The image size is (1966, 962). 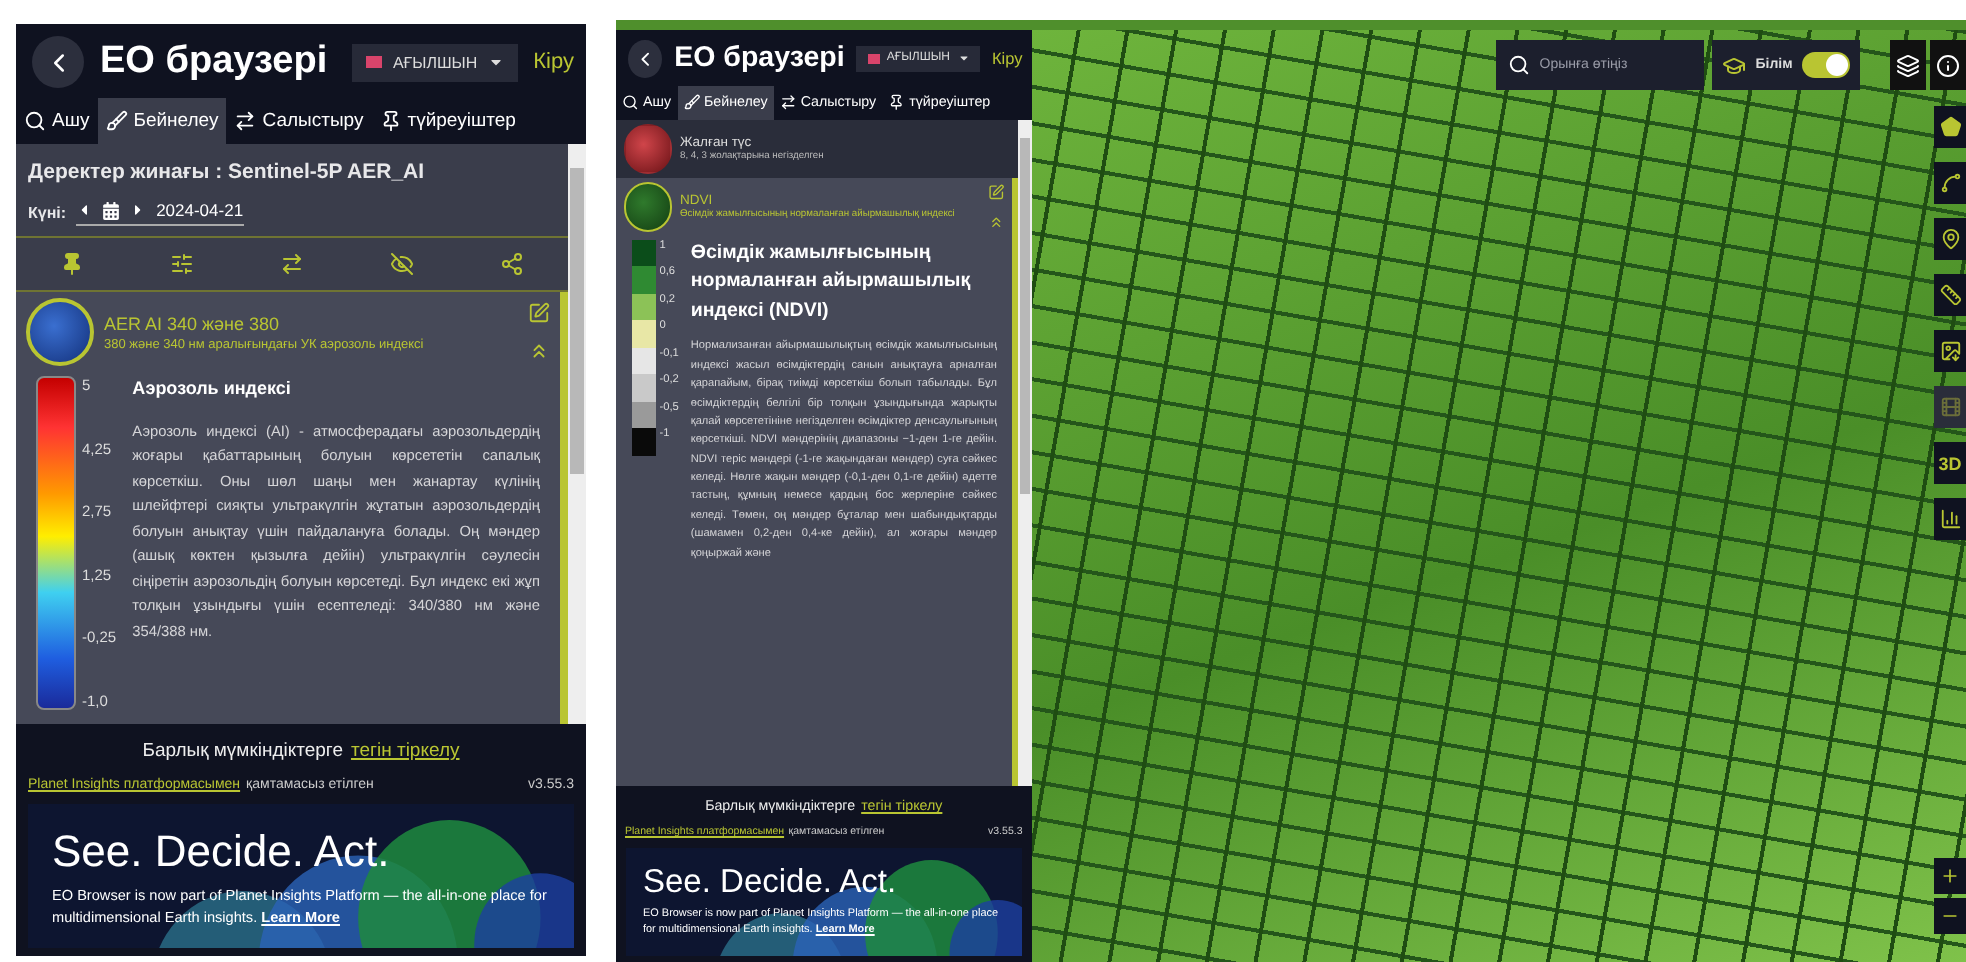 What do you see at coordinates (212, 389) in the screenshot?
I see `legend-title: Аэрозоль индексі` at bounding box center [212, 389].